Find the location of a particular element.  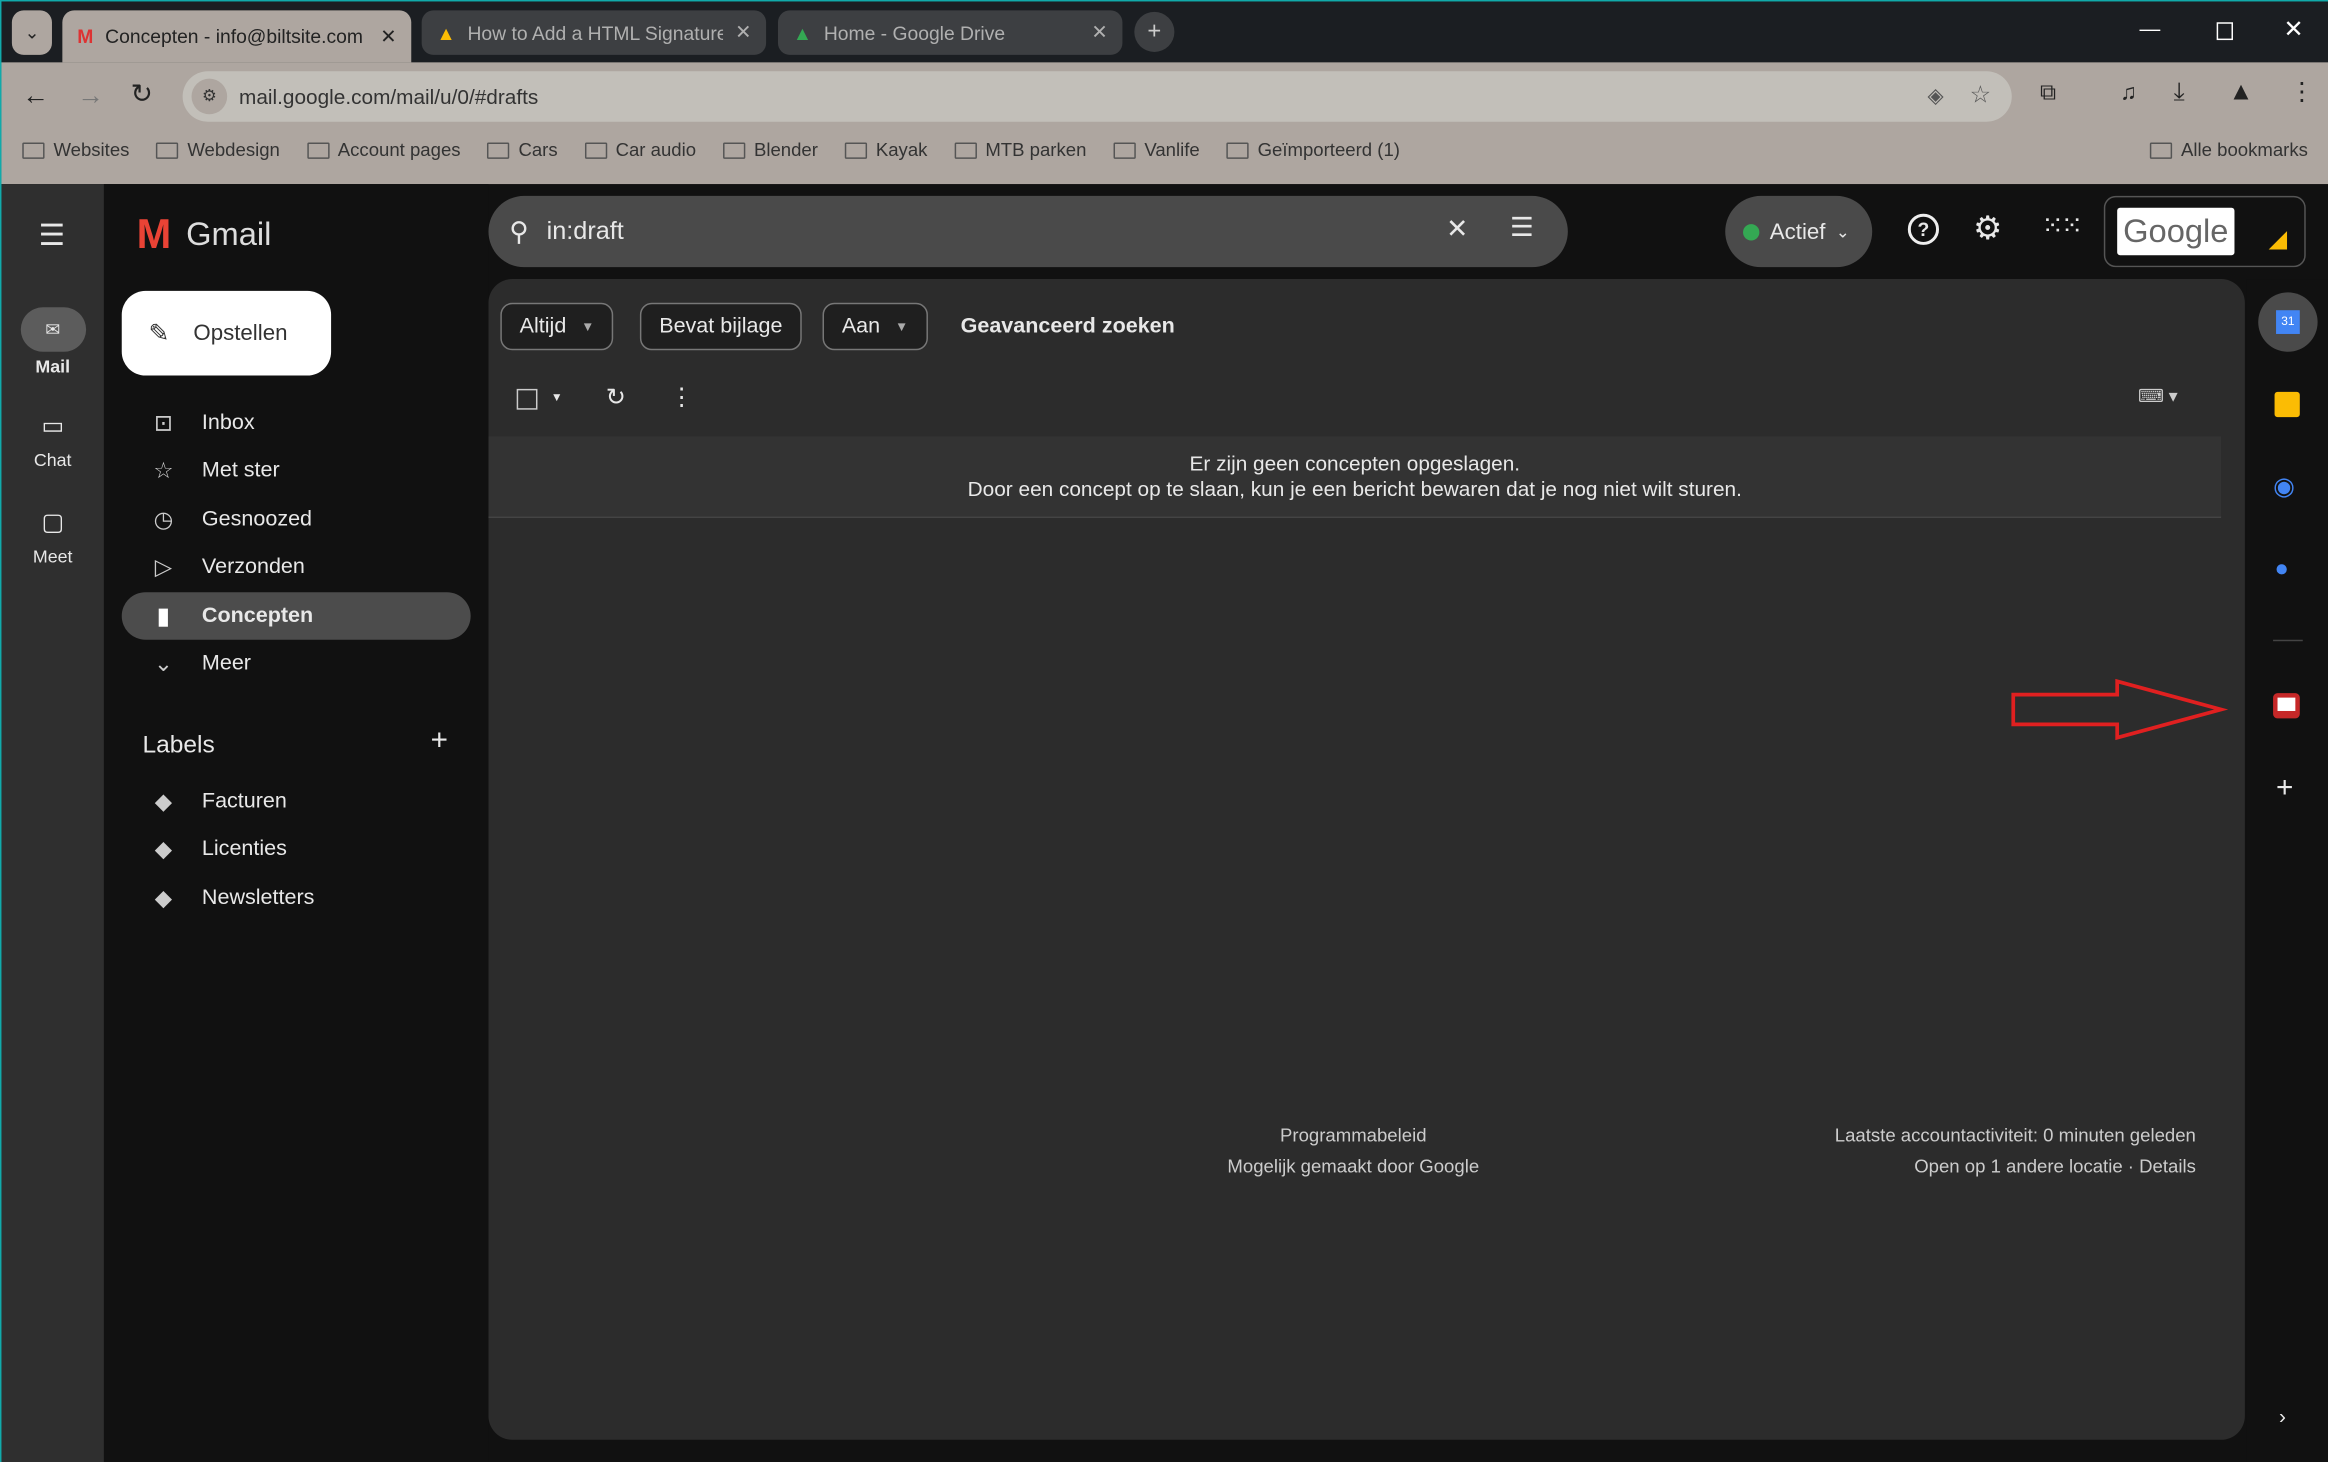

select-dropdown-icon: ▼ is located at coordinates (557, 396).